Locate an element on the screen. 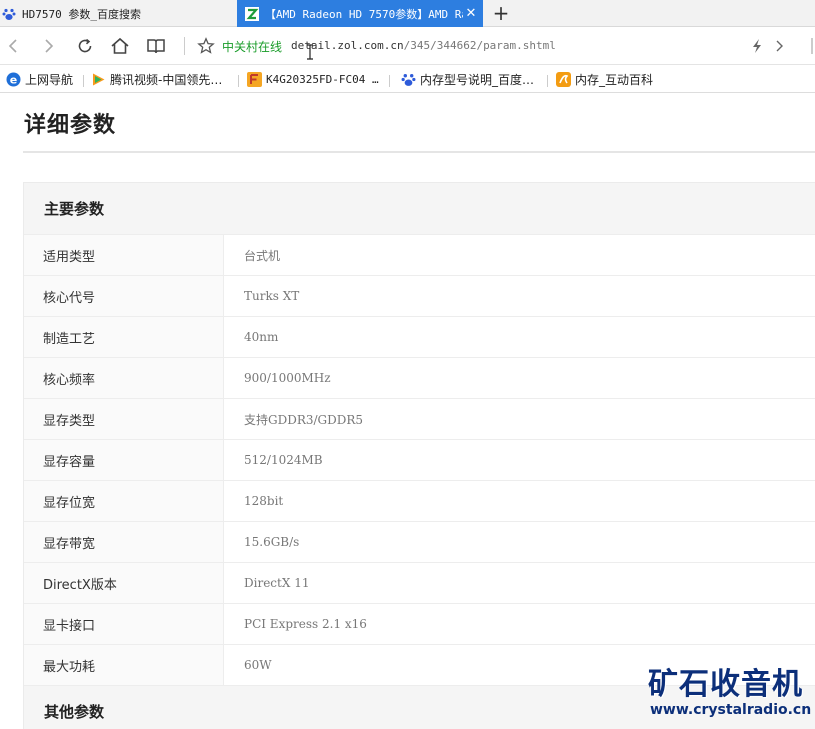 The image size is (815, 729). param-key: 核心频率 is located at coordinates (124, 378).